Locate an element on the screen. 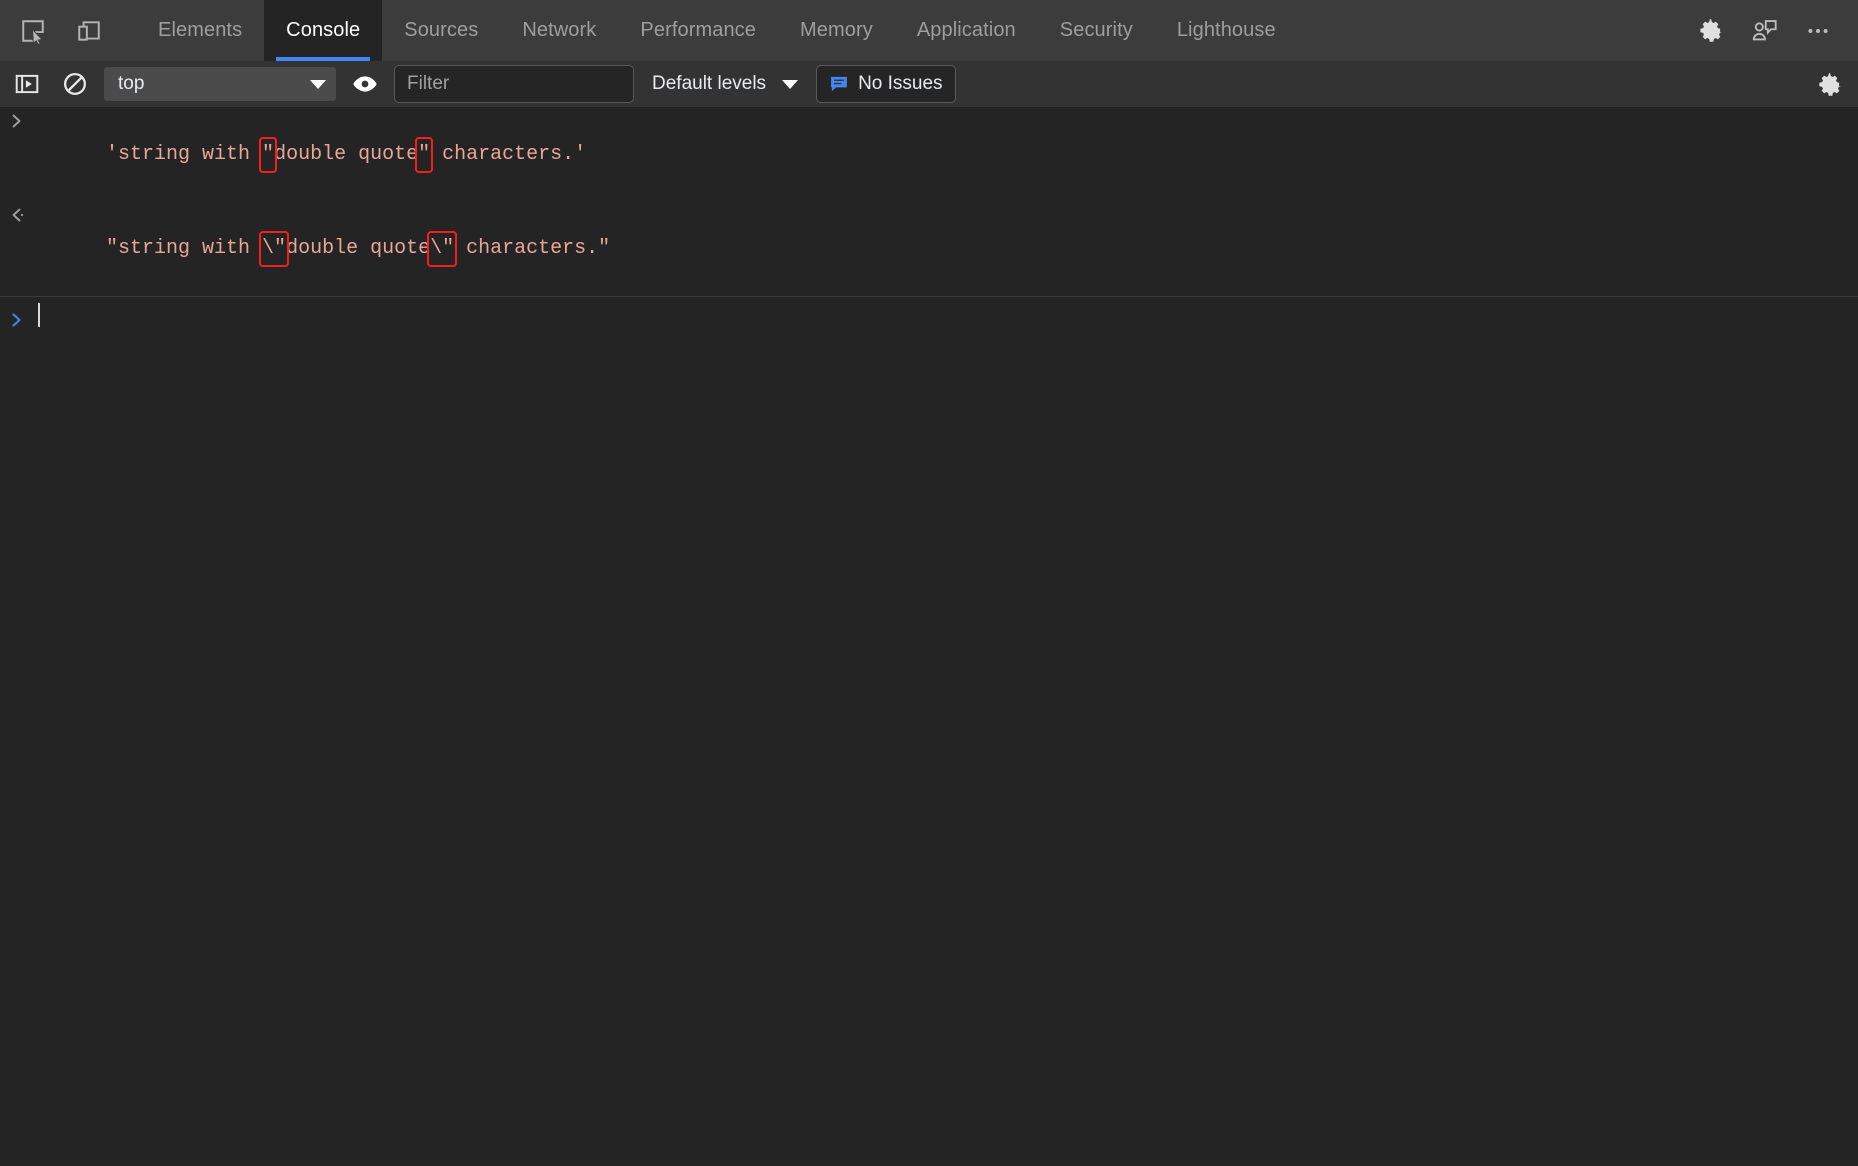 The image size is (1858, 1166). clear-console-button is located at coordinates (75, 84).